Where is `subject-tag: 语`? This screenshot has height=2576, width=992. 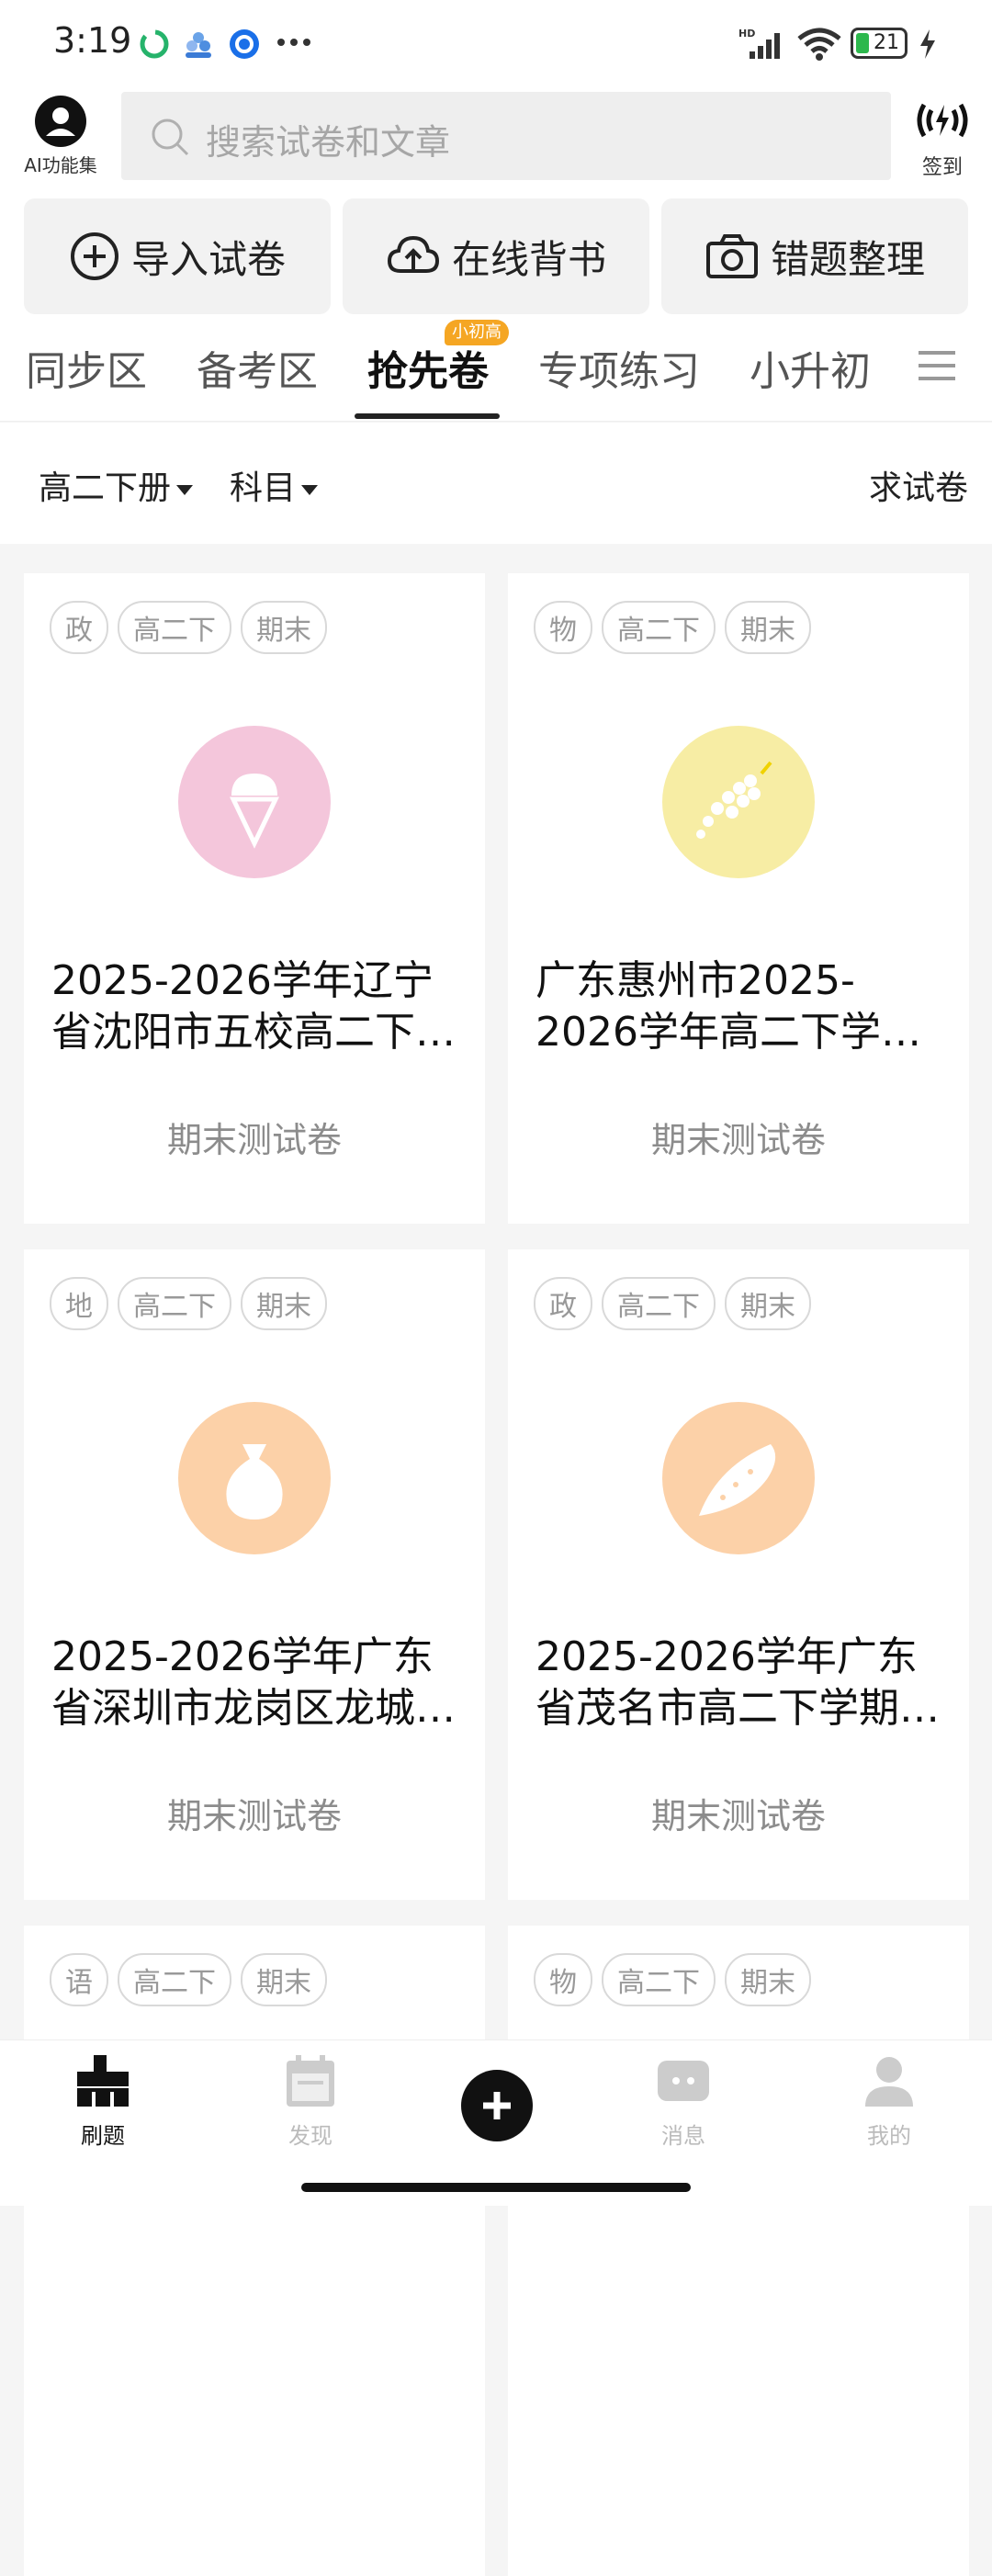
subject-tag: 语 is located at coordinates (79, 1979).